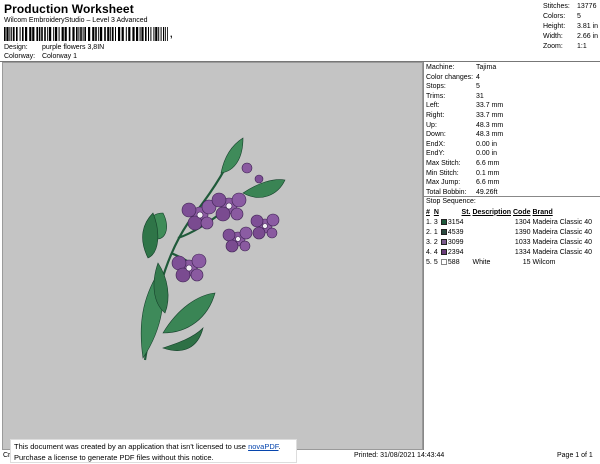 This screenshot has height=464, width=600. I want to click on col-st: St., so click(466, 212).